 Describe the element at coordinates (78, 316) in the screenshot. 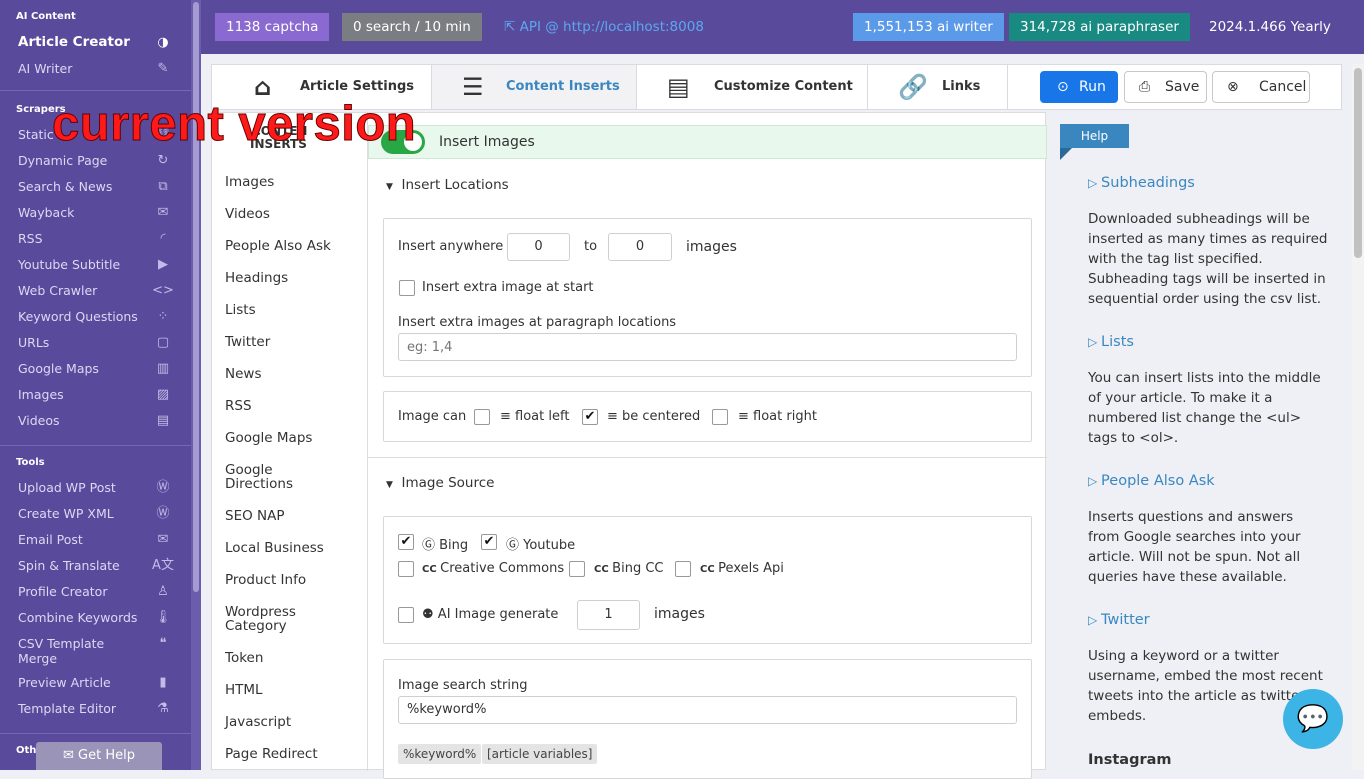

I see `sidebar-item-label: Keyword Questions` at that location.